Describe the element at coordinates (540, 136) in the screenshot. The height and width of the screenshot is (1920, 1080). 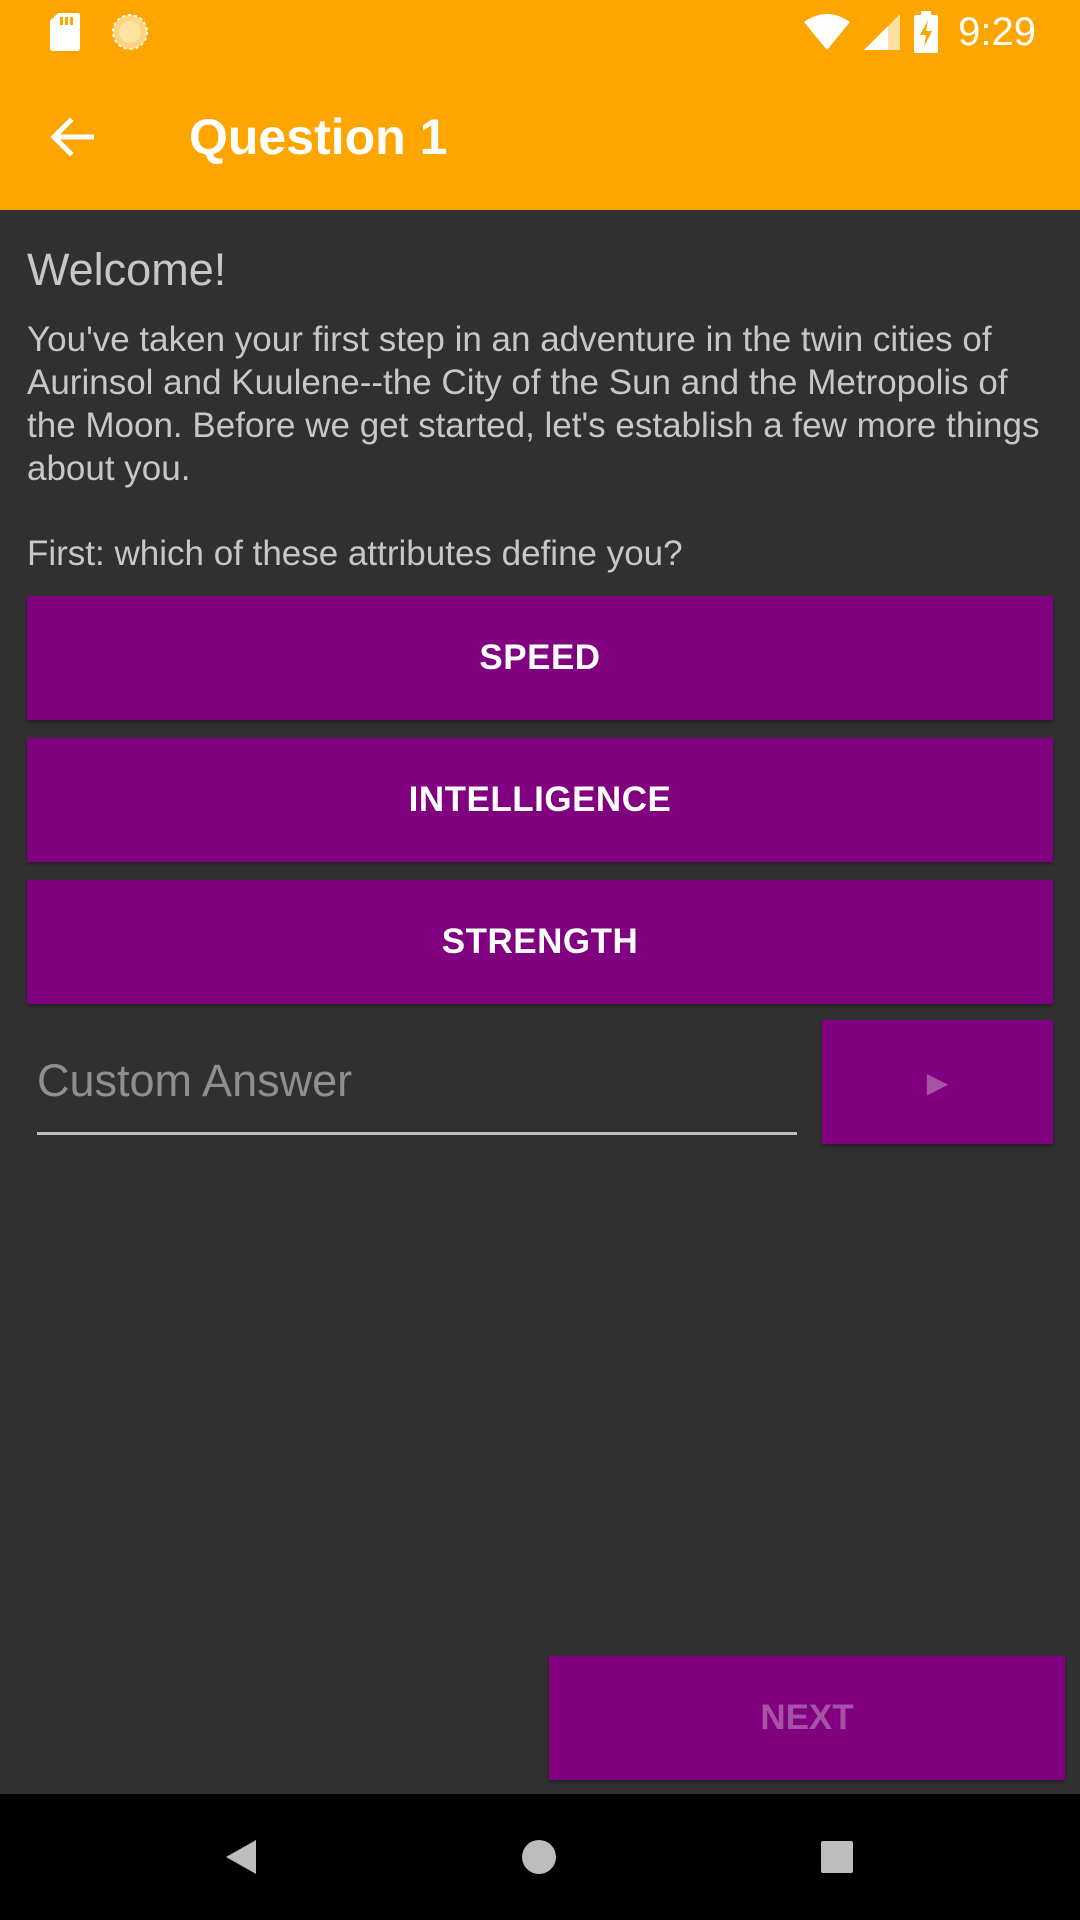
I see `app-bar: Question 1` at that location.